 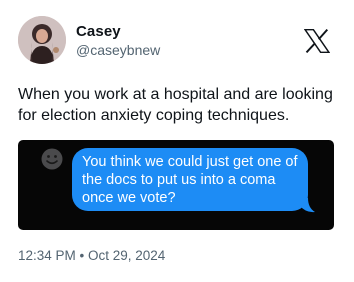 What do you see at coordinates (118, 50) in the screenshot?
I see `author-handle: @caseybnew` at bounding box center [118, 50].